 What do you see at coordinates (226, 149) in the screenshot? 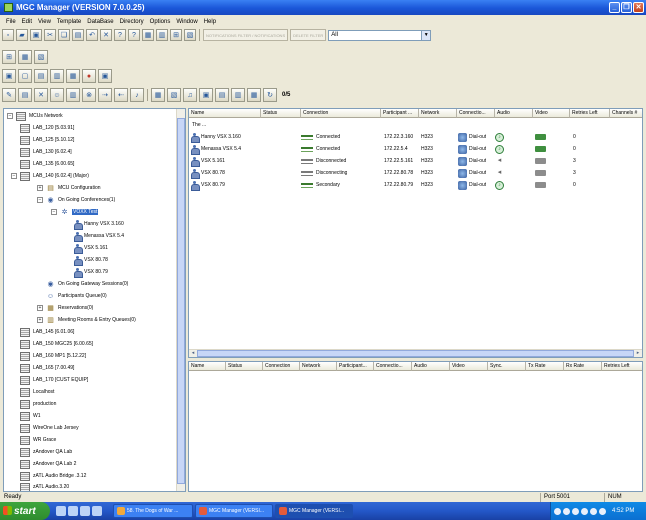
I see `table-row: Menassa VSX 5.4` at bounding box center [226, 149].